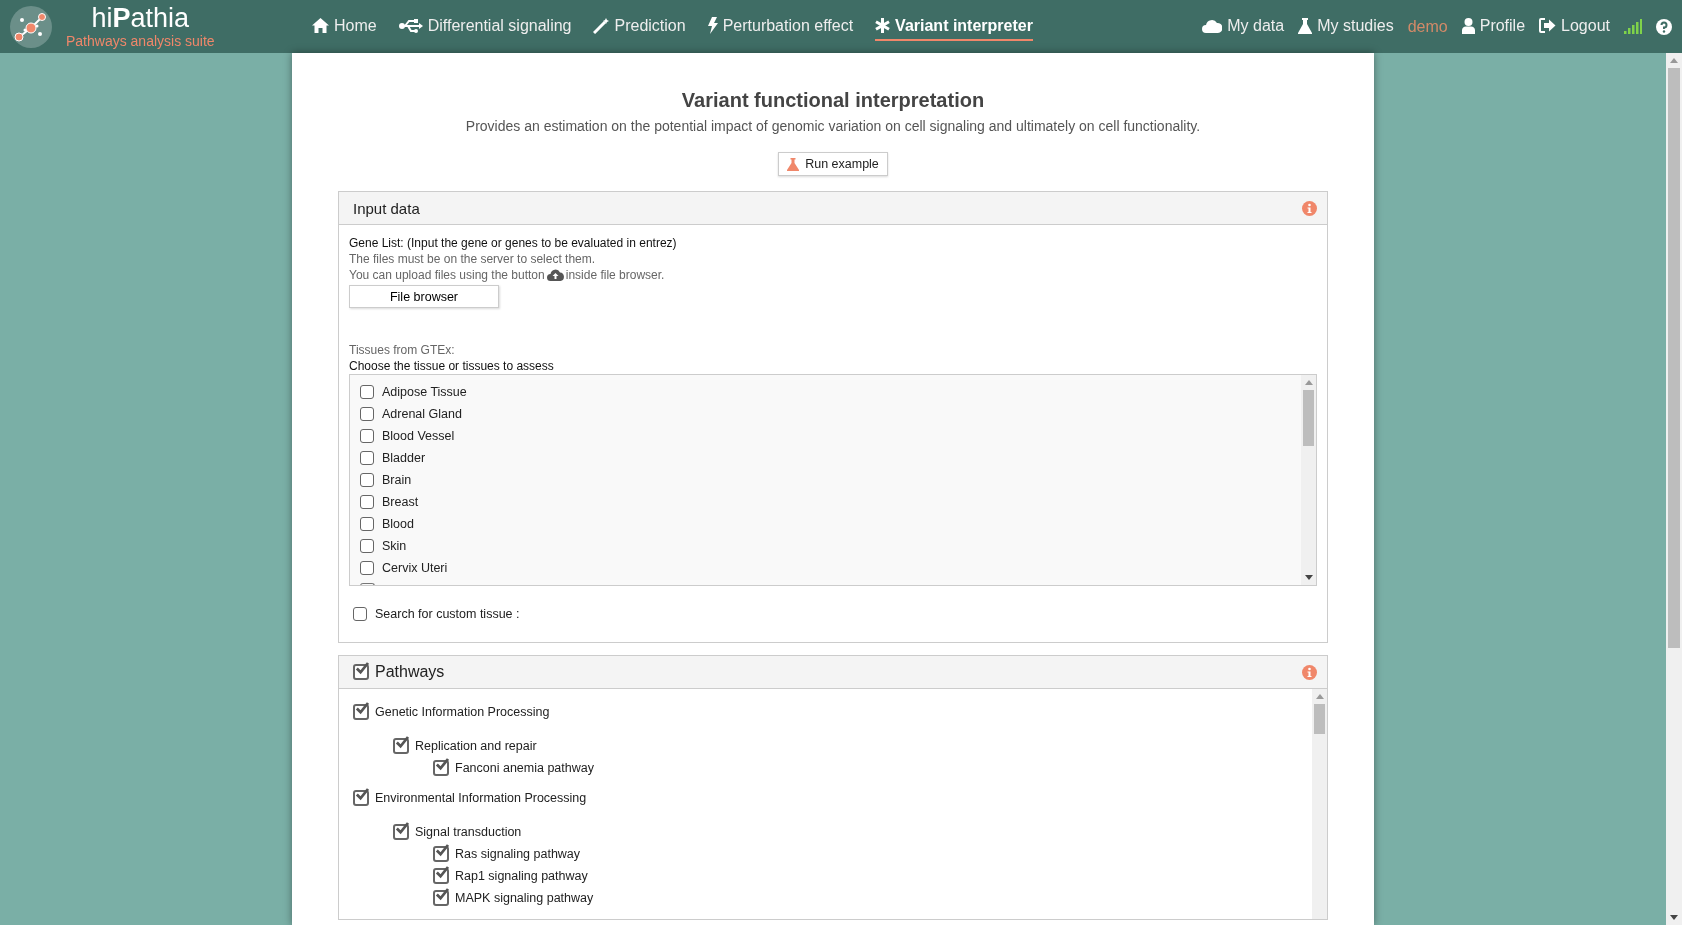  What do you see at coordinates (825, 798) in the screenshot?
I see `pathway-tree-item: Environmental Information Processing` at bounding box center [825, 798].